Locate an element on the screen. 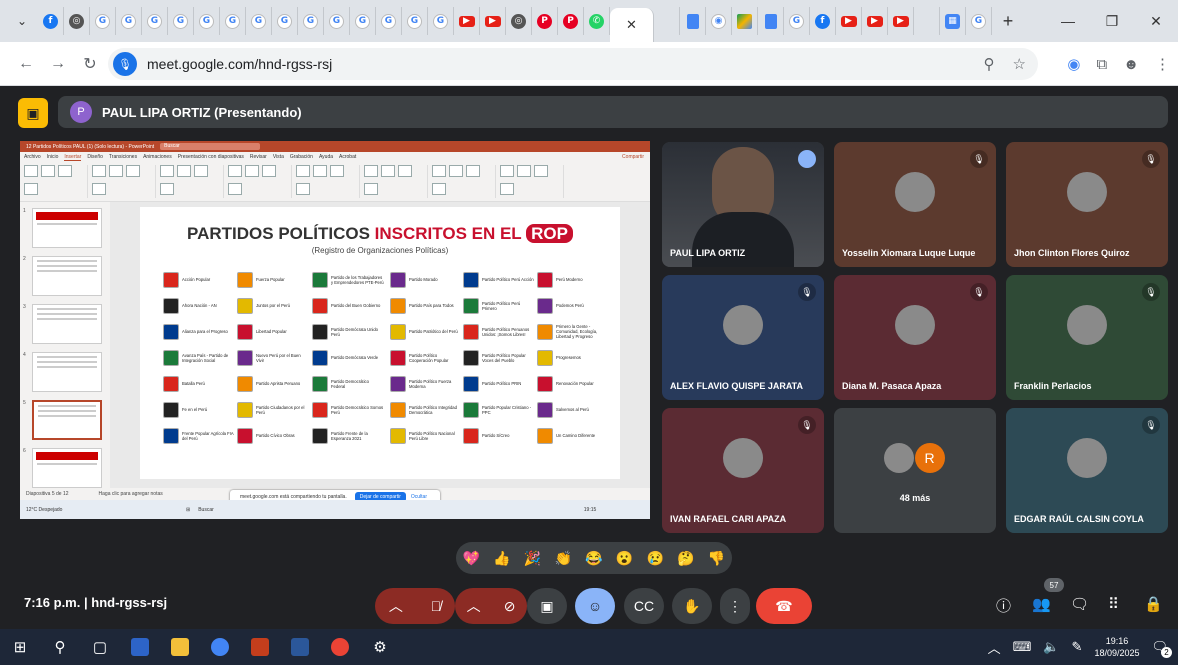 Image resolution: width=1178 pixels, height=665 pixels. browser-tab-whatsapp: ✆ is located at coordinates (597, 21).